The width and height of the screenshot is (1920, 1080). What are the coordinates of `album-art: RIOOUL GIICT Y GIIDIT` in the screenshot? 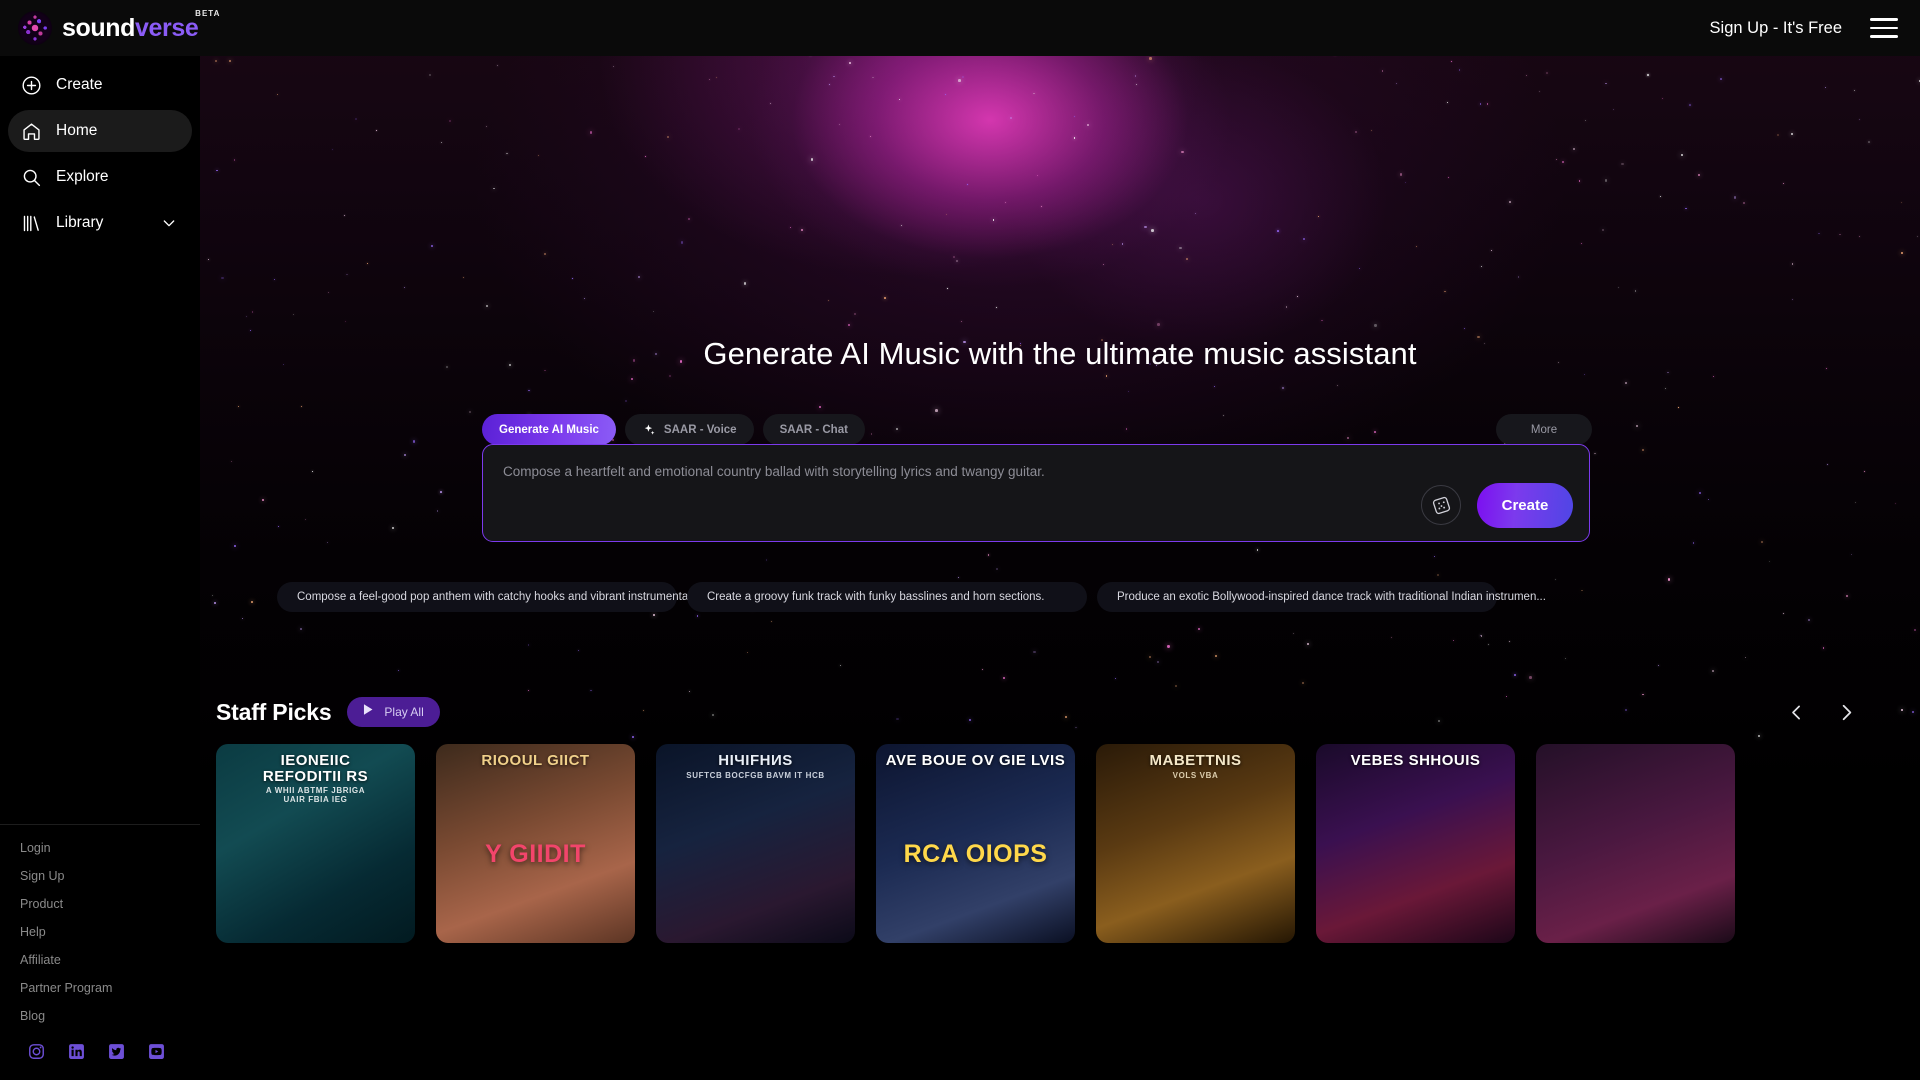 It's located at (535, 843).